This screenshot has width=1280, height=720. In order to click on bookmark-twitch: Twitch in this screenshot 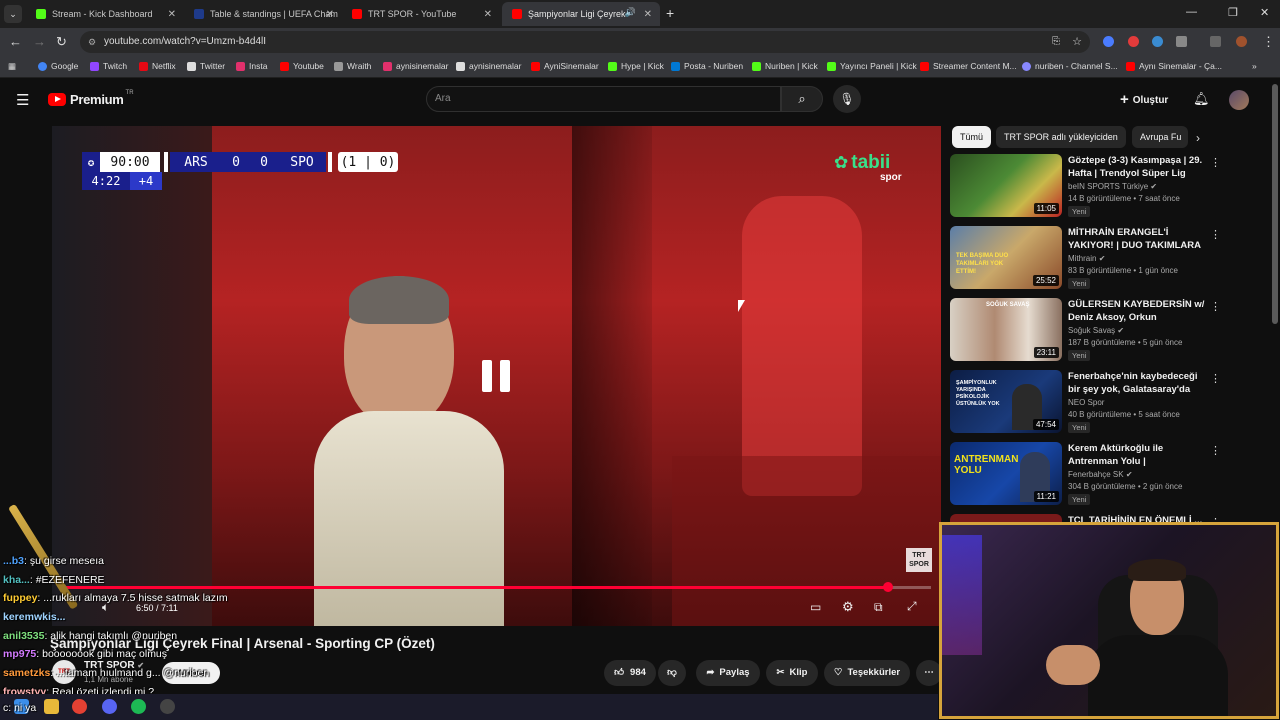, I will do `click(108, 66)`.